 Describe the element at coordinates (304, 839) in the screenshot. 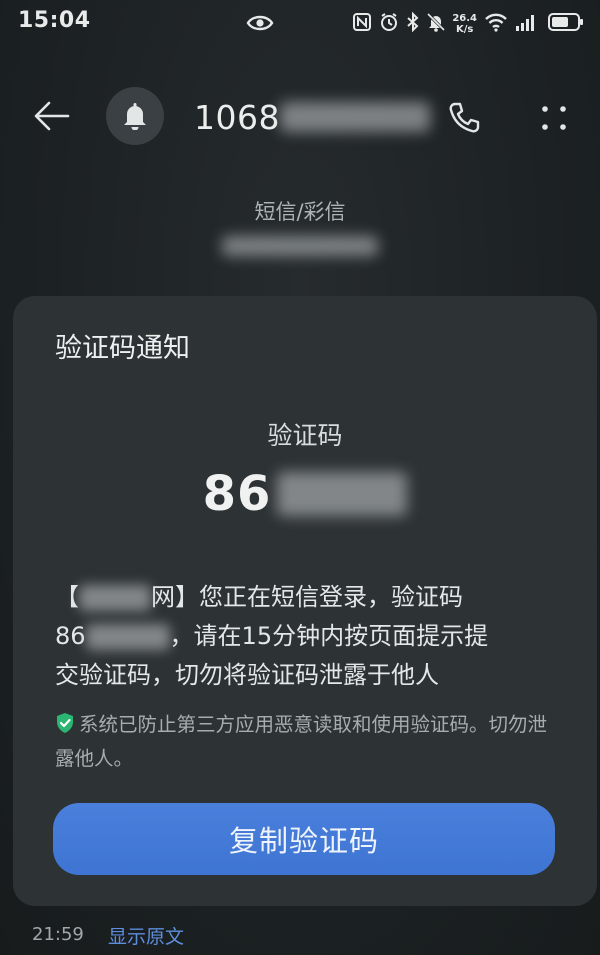

I see `copy-code-button: 复制验证码` at that location.